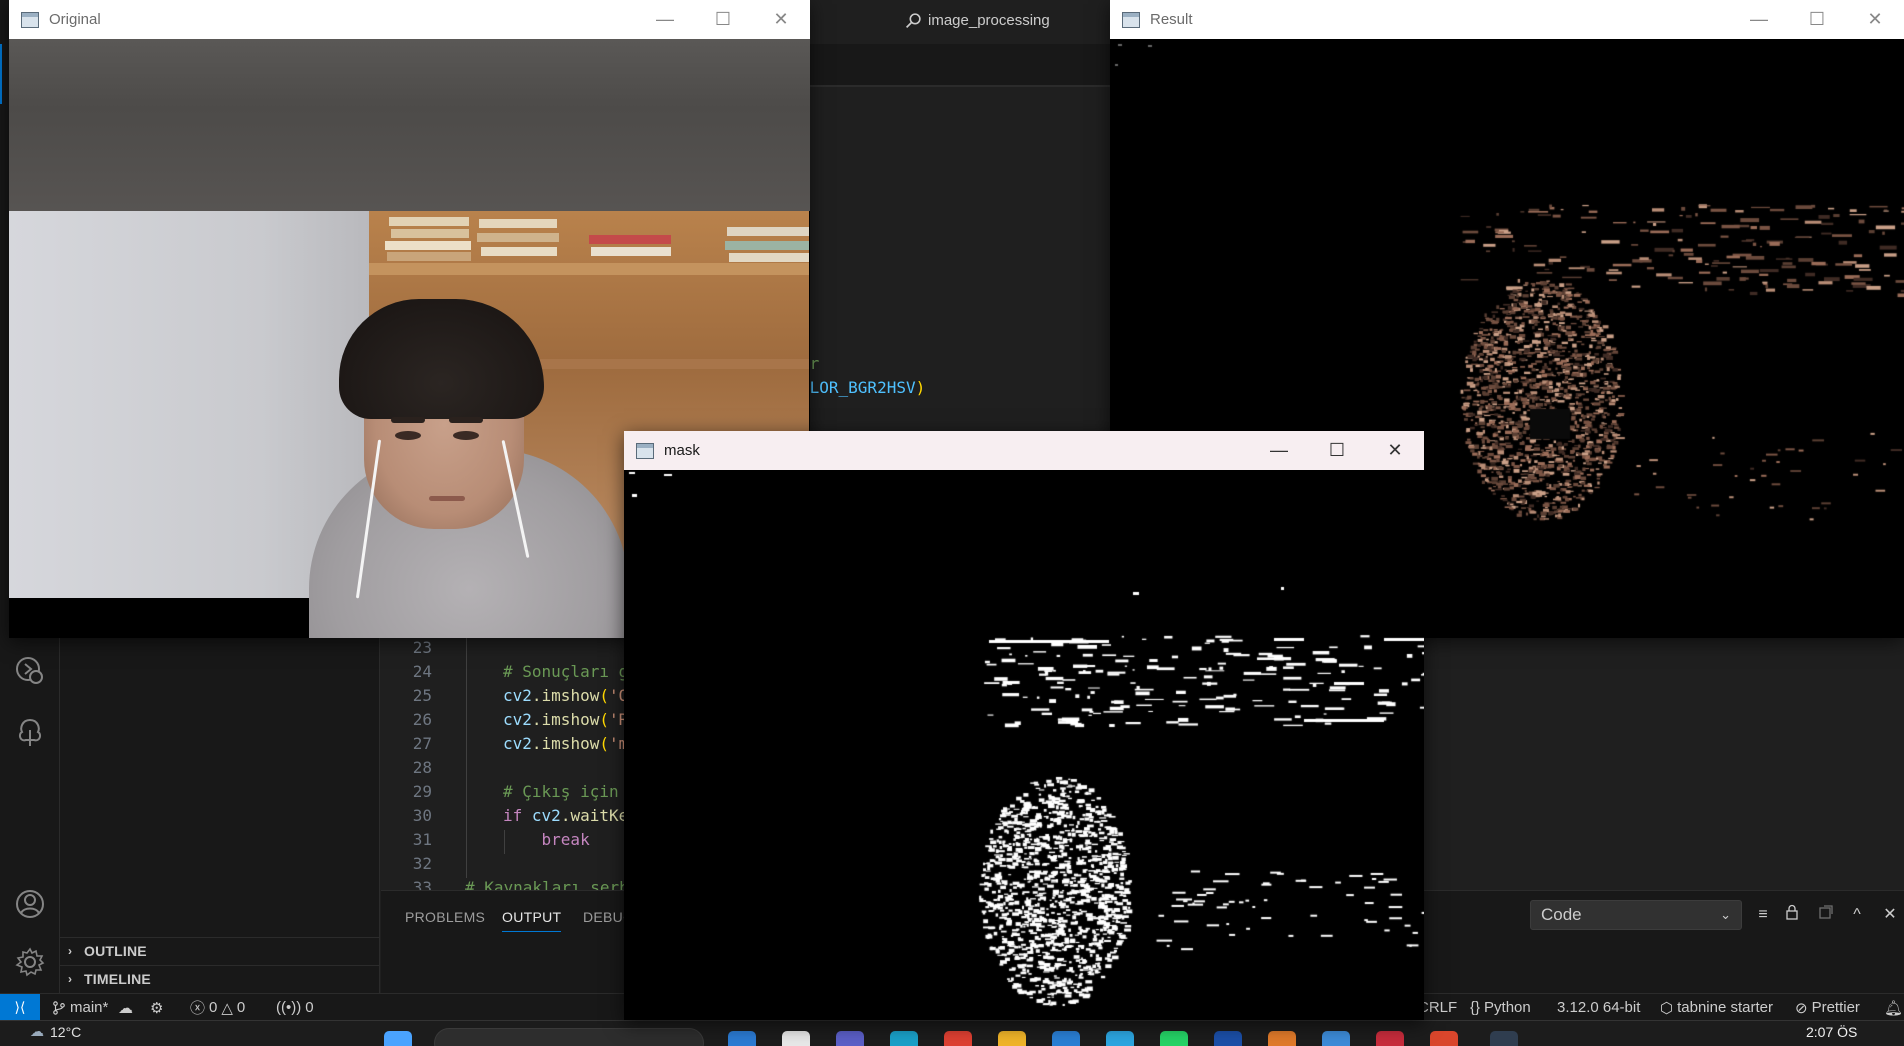  I want to click on close-panel-icon: ✕, so click(1890, 915).